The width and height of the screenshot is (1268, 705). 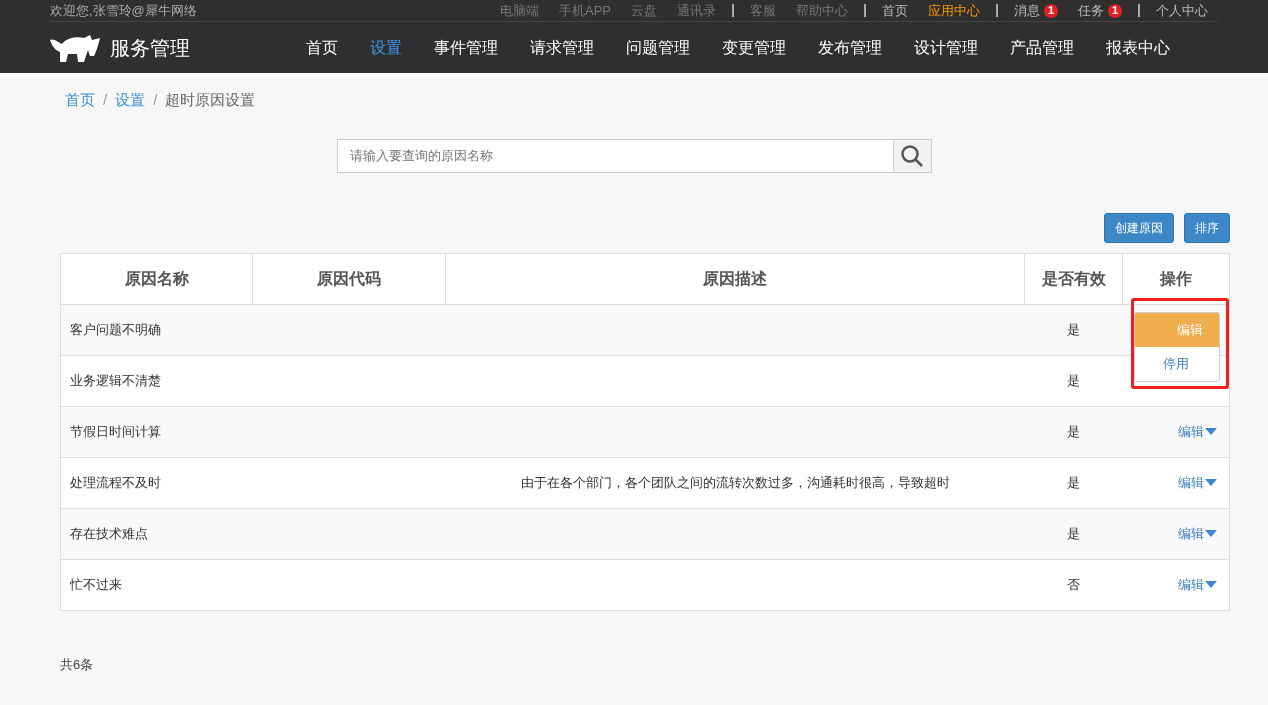 What do you see at coordinates (150, 48) in the screenshot?
I see `brand-title: 服务管理` at bounding box center [150, 48].